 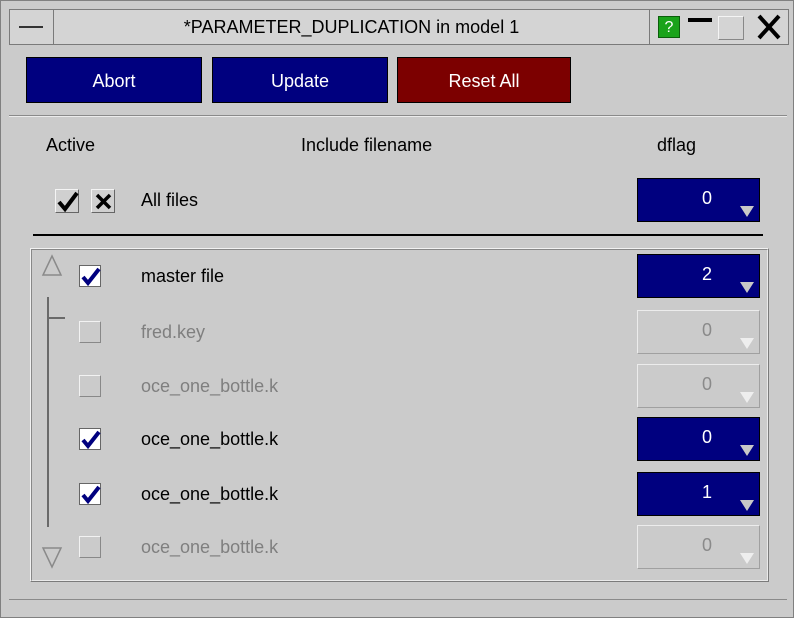 What do you see at coordinates (731, 28) in the screenshot?
I see `maximize-button` at bounding box center [731, 28].